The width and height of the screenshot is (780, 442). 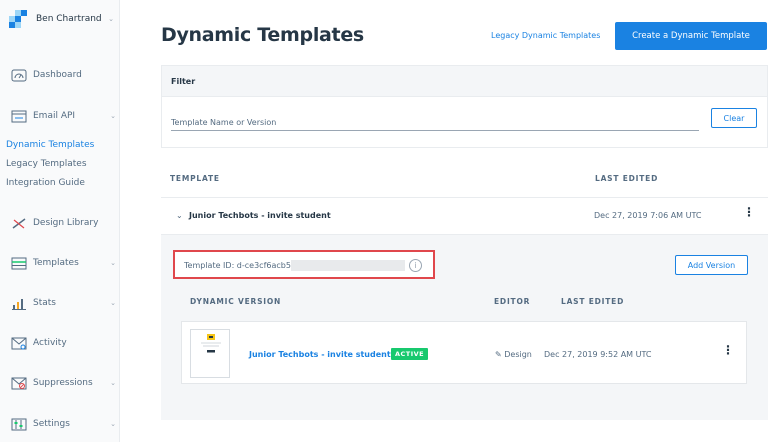 I want to click on status-badge: ACTIVE, so click(x=410, y=354).